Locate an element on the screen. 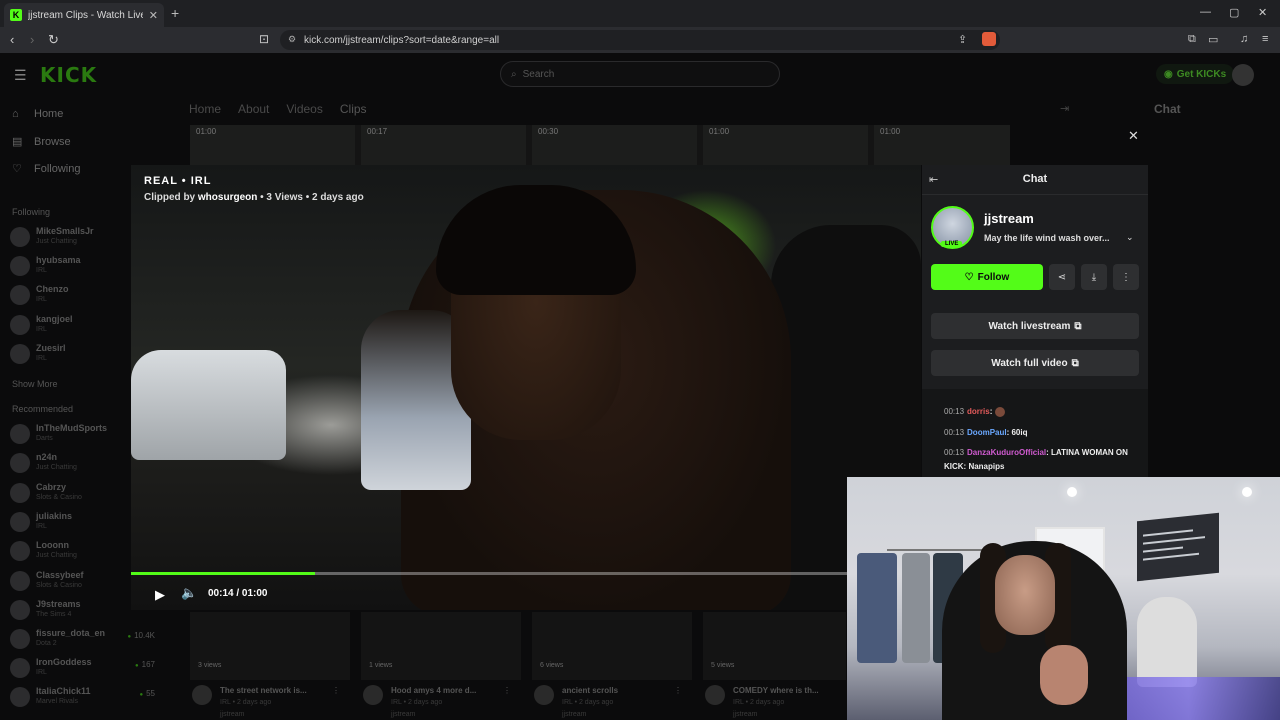 The width and height of the screenshot is (1280, 720). user-avatar is located at coordinates (1243, 75).